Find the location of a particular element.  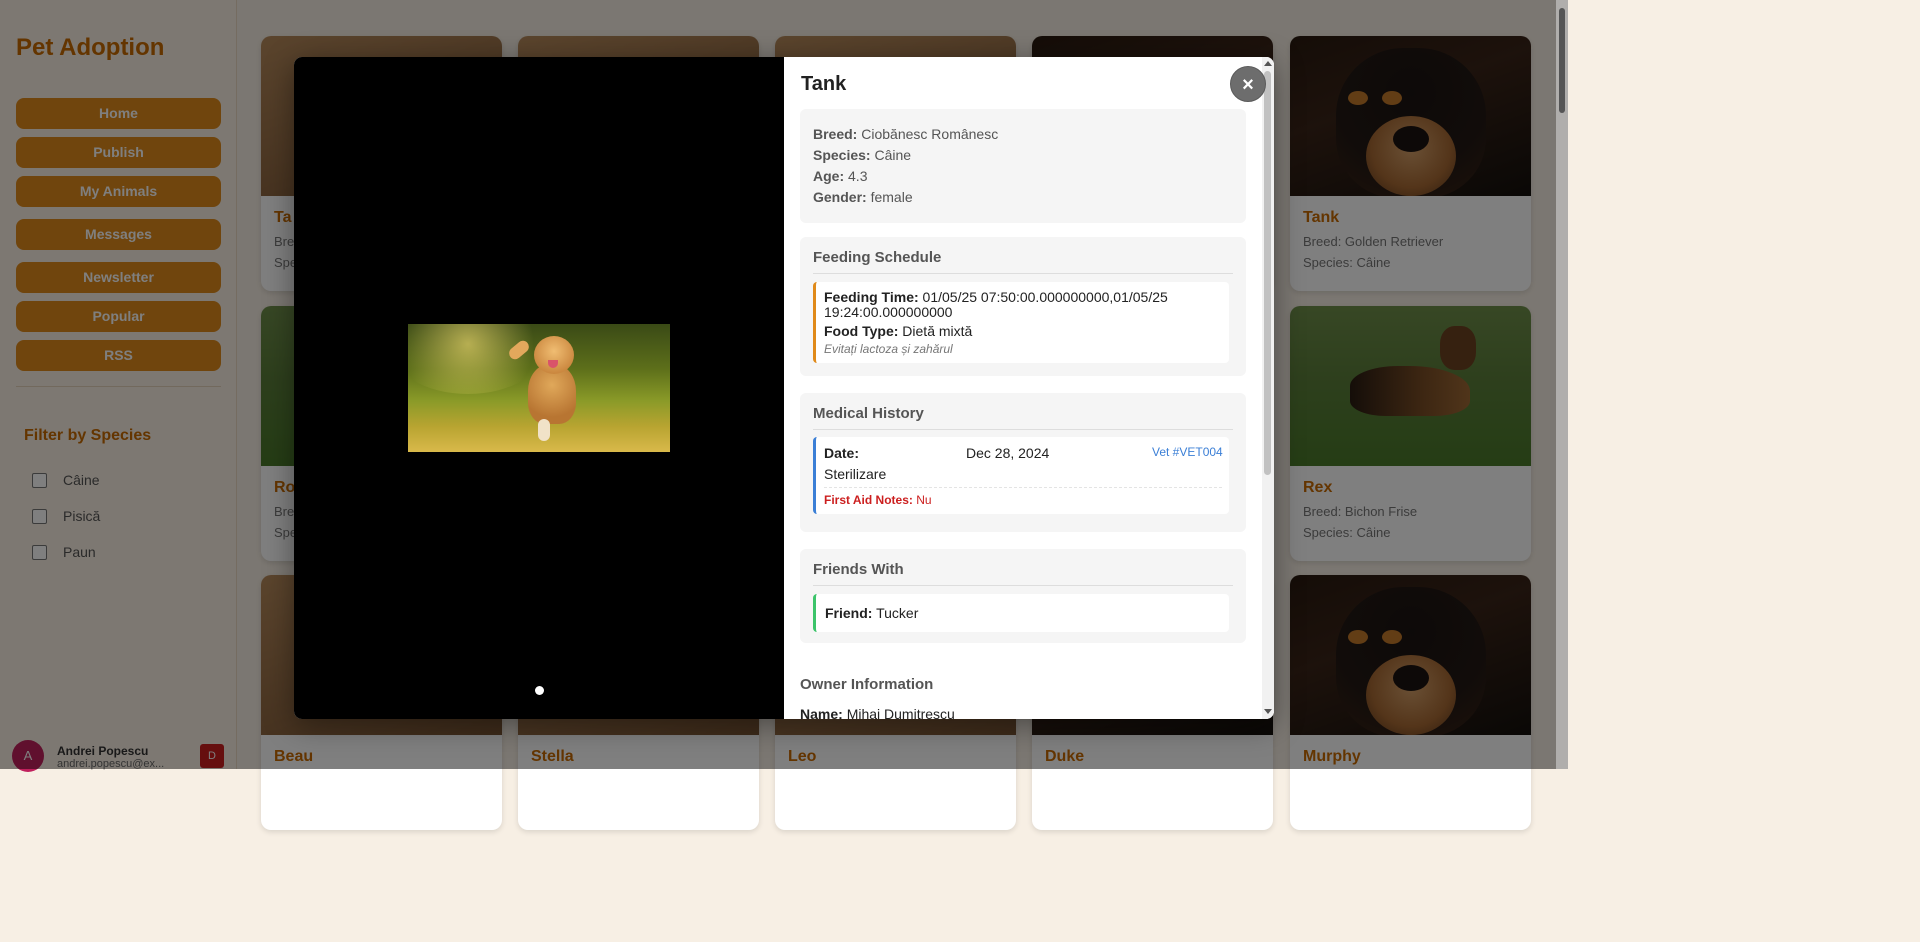

feeding-time-cont: 19:24:00.000000000 is located at coordinates (888, 312).